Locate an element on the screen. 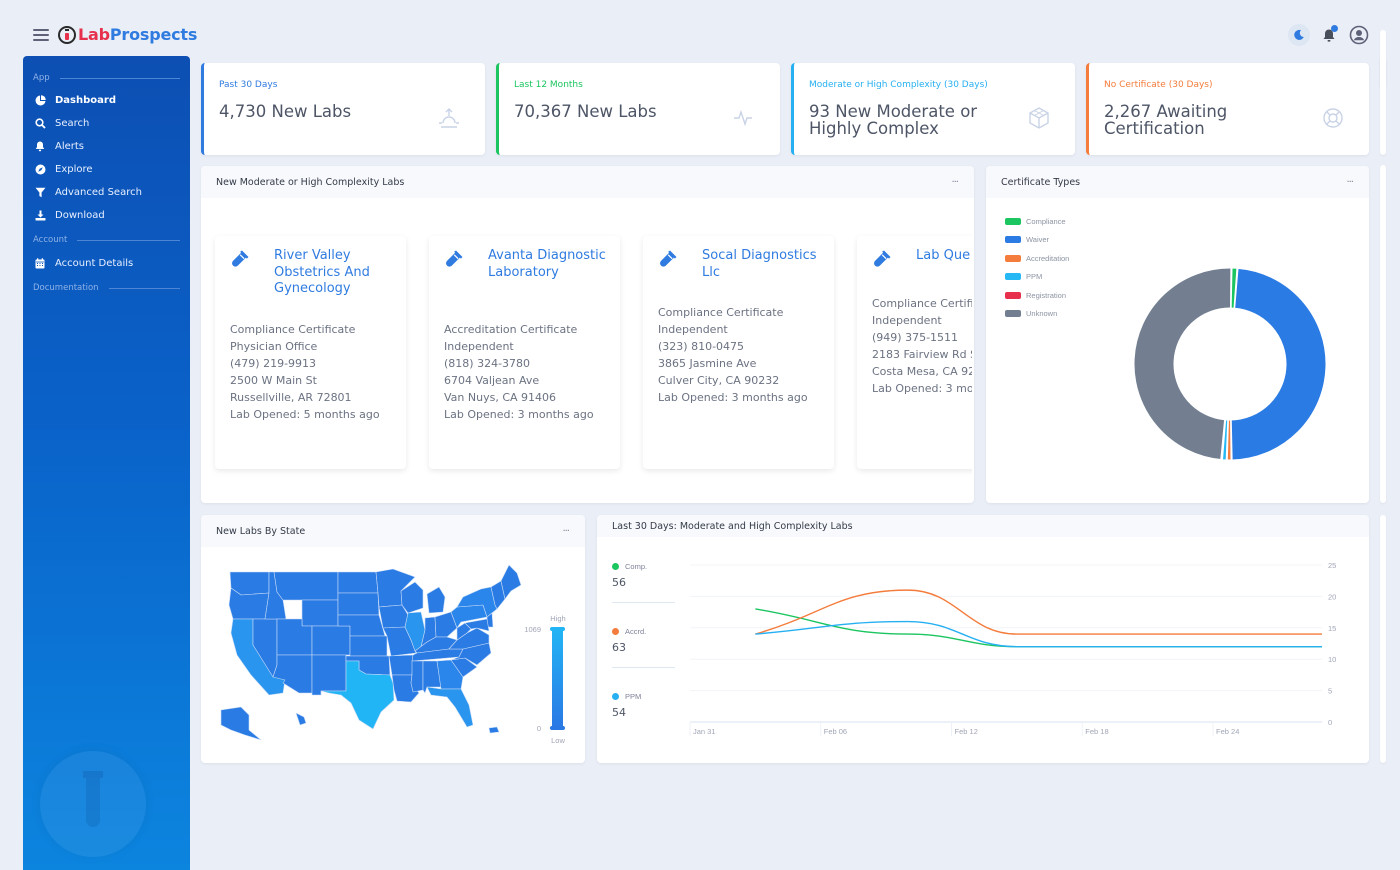  line-chart: 0 5 10 15 20 25 Jan 31 Feb 06 Feb 12 Feb 18 Feb 24 is located at coordinates (1012, 648).